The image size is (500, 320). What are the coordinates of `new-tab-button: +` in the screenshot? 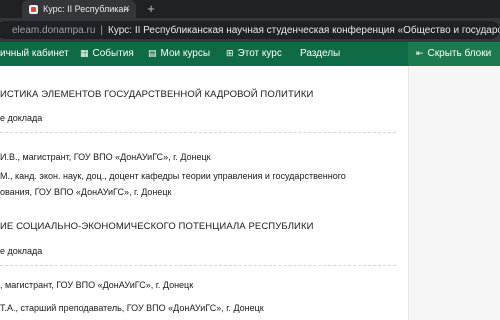 It's located at (151, 9).